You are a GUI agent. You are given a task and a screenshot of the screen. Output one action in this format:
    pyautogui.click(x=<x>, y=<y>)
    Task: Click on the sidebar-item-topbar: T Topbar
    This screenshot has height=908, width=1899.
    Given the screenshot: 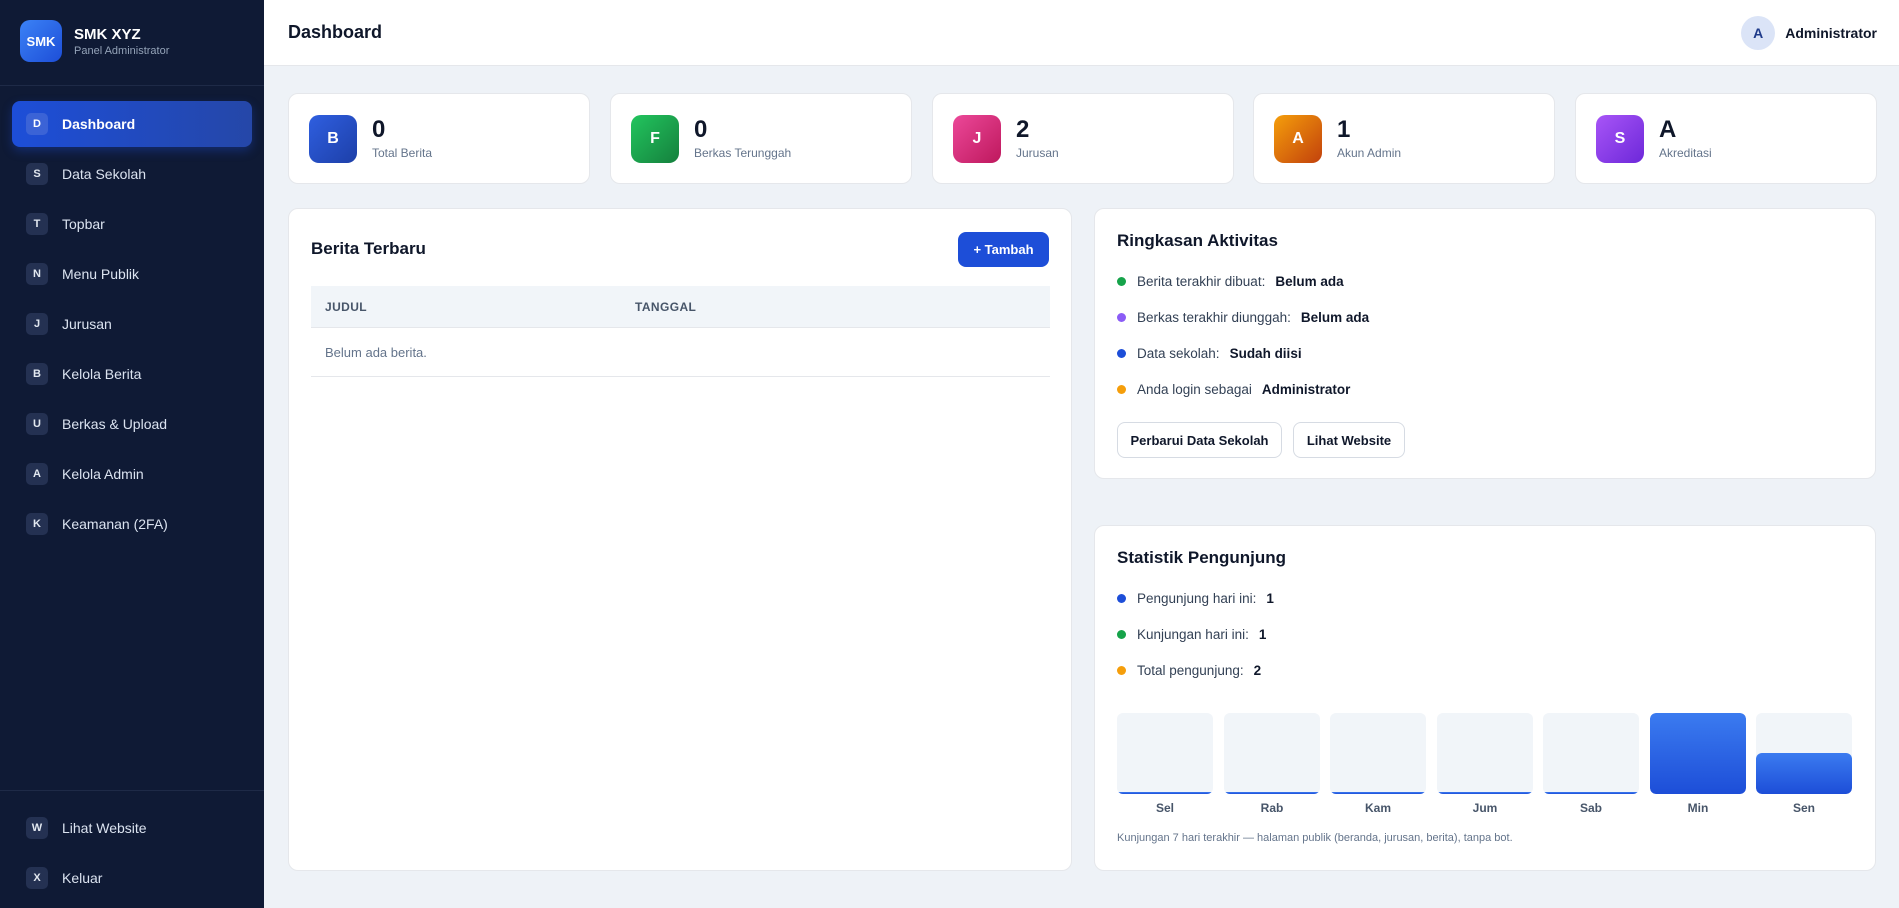 What is the action you would take?
    pyautogui.click(x=132, y=224)
    